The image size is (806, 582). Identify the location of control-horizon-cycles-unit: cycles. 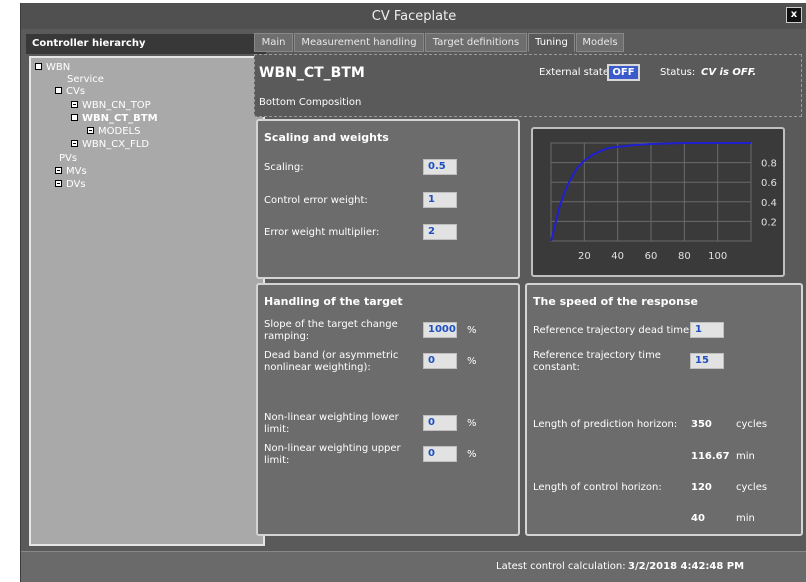
(752, 487).